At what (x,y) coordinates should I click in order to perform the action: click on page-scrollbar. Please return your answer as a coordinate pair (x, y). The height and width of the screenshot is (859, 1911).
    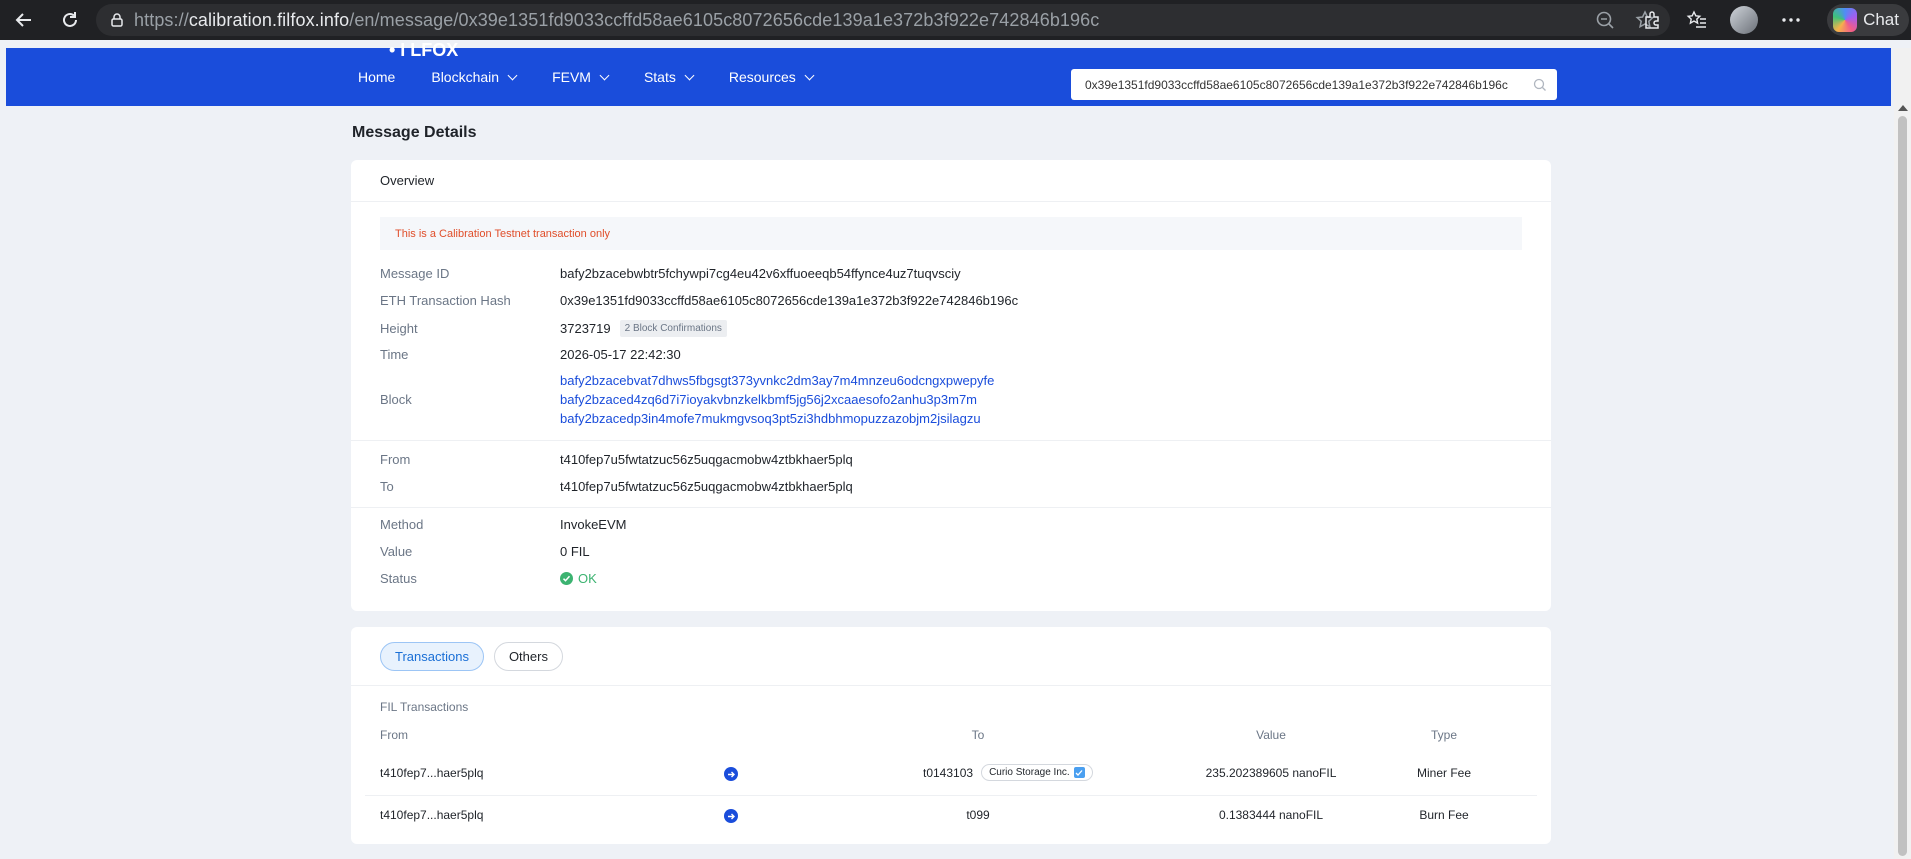
    Looking at the image, I should click on (1902, 453).